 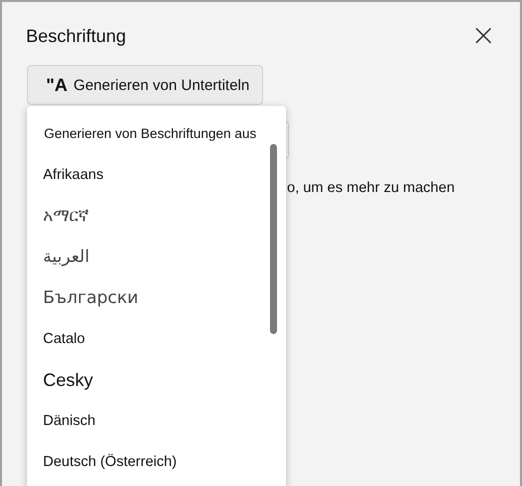 I want to click on scrollbar-thumb, so click(x=273, y=239).